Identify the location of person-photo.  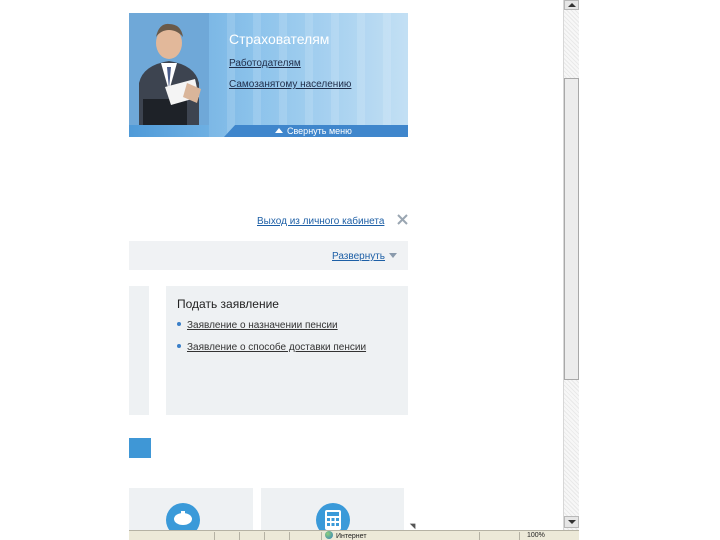
(169, 69).